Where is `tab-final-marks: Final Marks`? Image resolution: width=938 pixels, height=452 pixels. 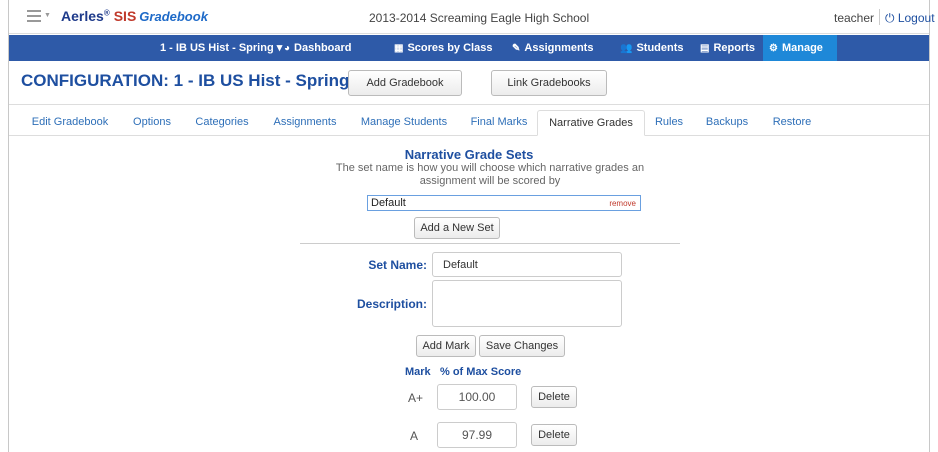
tab-final-marks: Final Marks is located at coordinates (499, 123).